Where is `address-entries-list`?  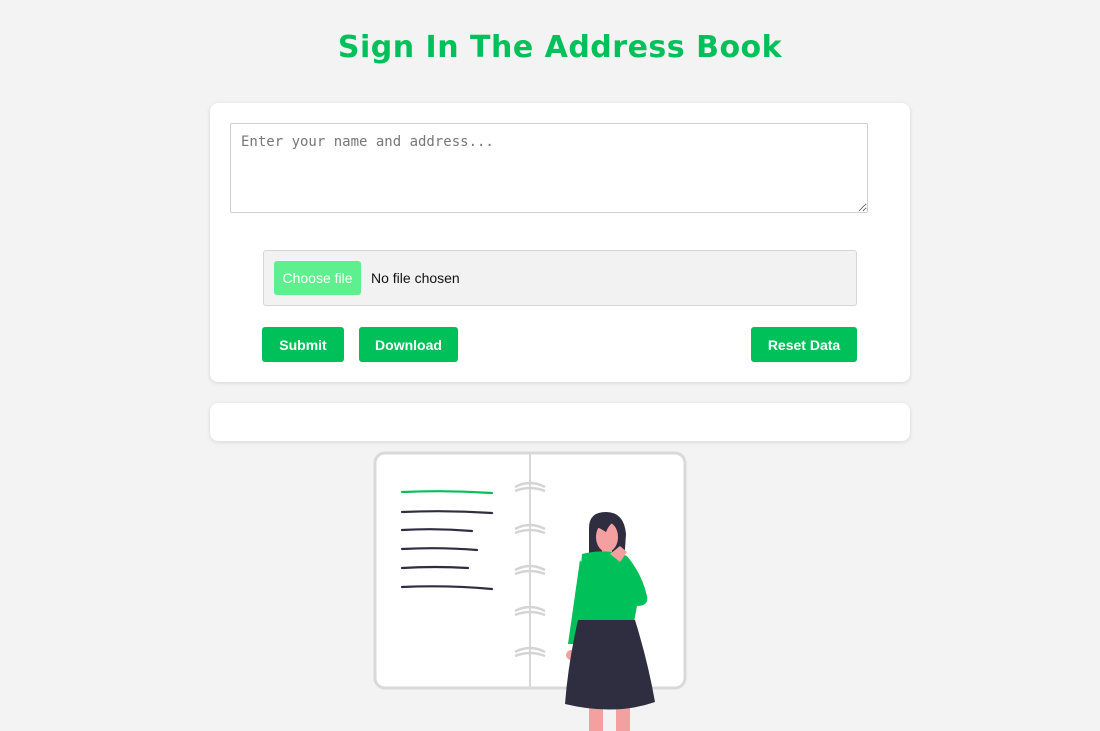
address-entries-list is located at coordinates (560, 422).